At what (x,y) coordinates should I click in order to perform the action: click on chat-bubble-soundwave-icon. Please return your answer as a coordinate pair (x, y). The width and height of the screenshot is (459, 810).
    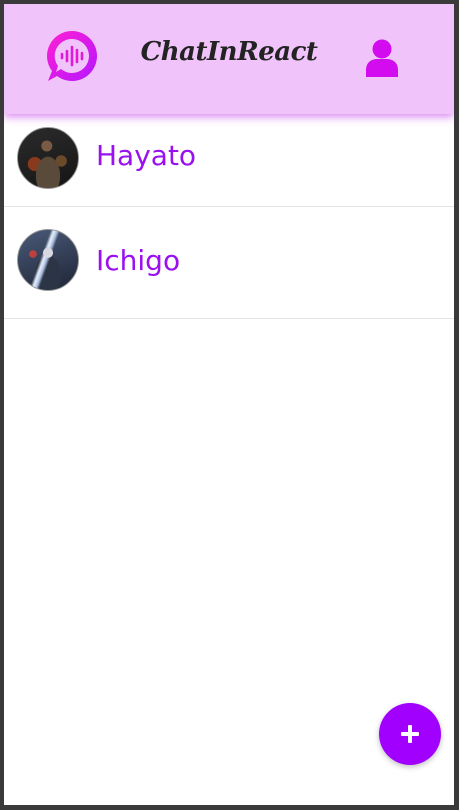
    Looking at the image, I should click on (72, 56).